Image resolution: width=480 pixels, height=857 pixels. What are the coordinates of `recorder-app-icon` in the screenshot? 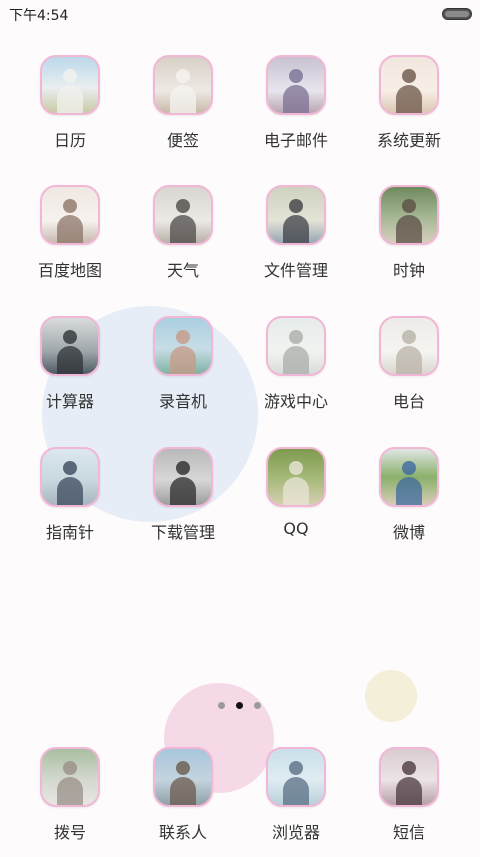 It's located at (183, 346).